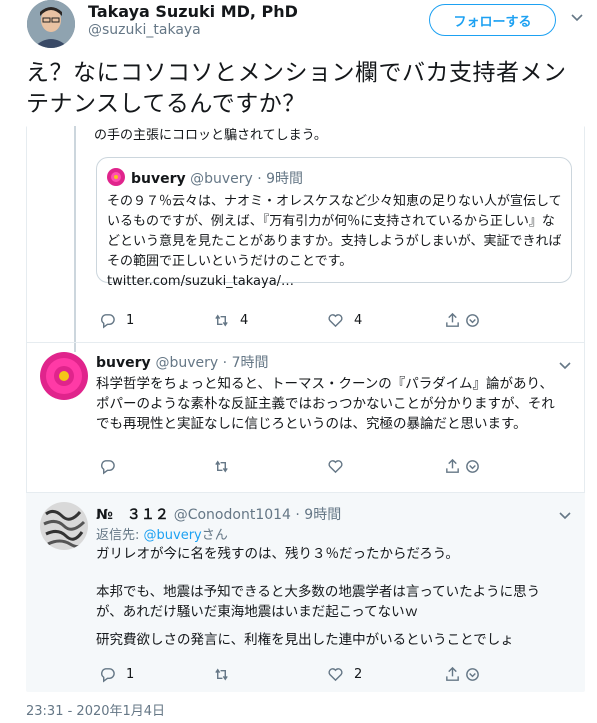 This screenshot has height=723, width=597. Describe the element at coordinates (173, 535) in the screenshot. I see `reply-to-user-link: @buvery` at that location.